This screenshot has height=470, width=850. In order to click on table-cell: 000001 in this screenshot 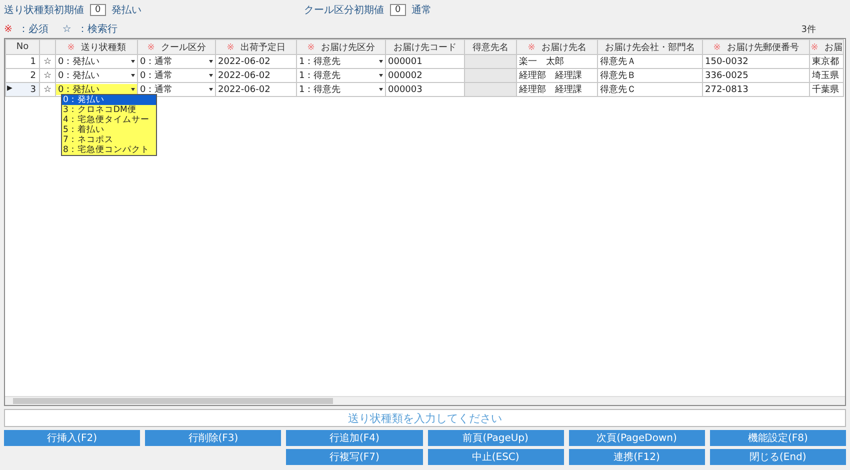, I will do `click(425, 61)`.